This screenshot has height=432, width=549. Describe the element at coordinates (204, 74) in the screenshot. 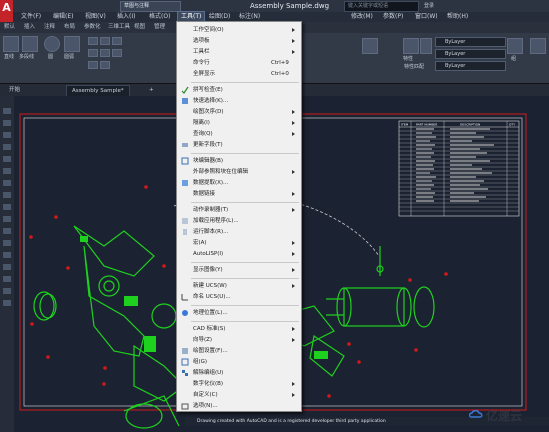

I see `menu-item-label: 全屏显示` at that location.